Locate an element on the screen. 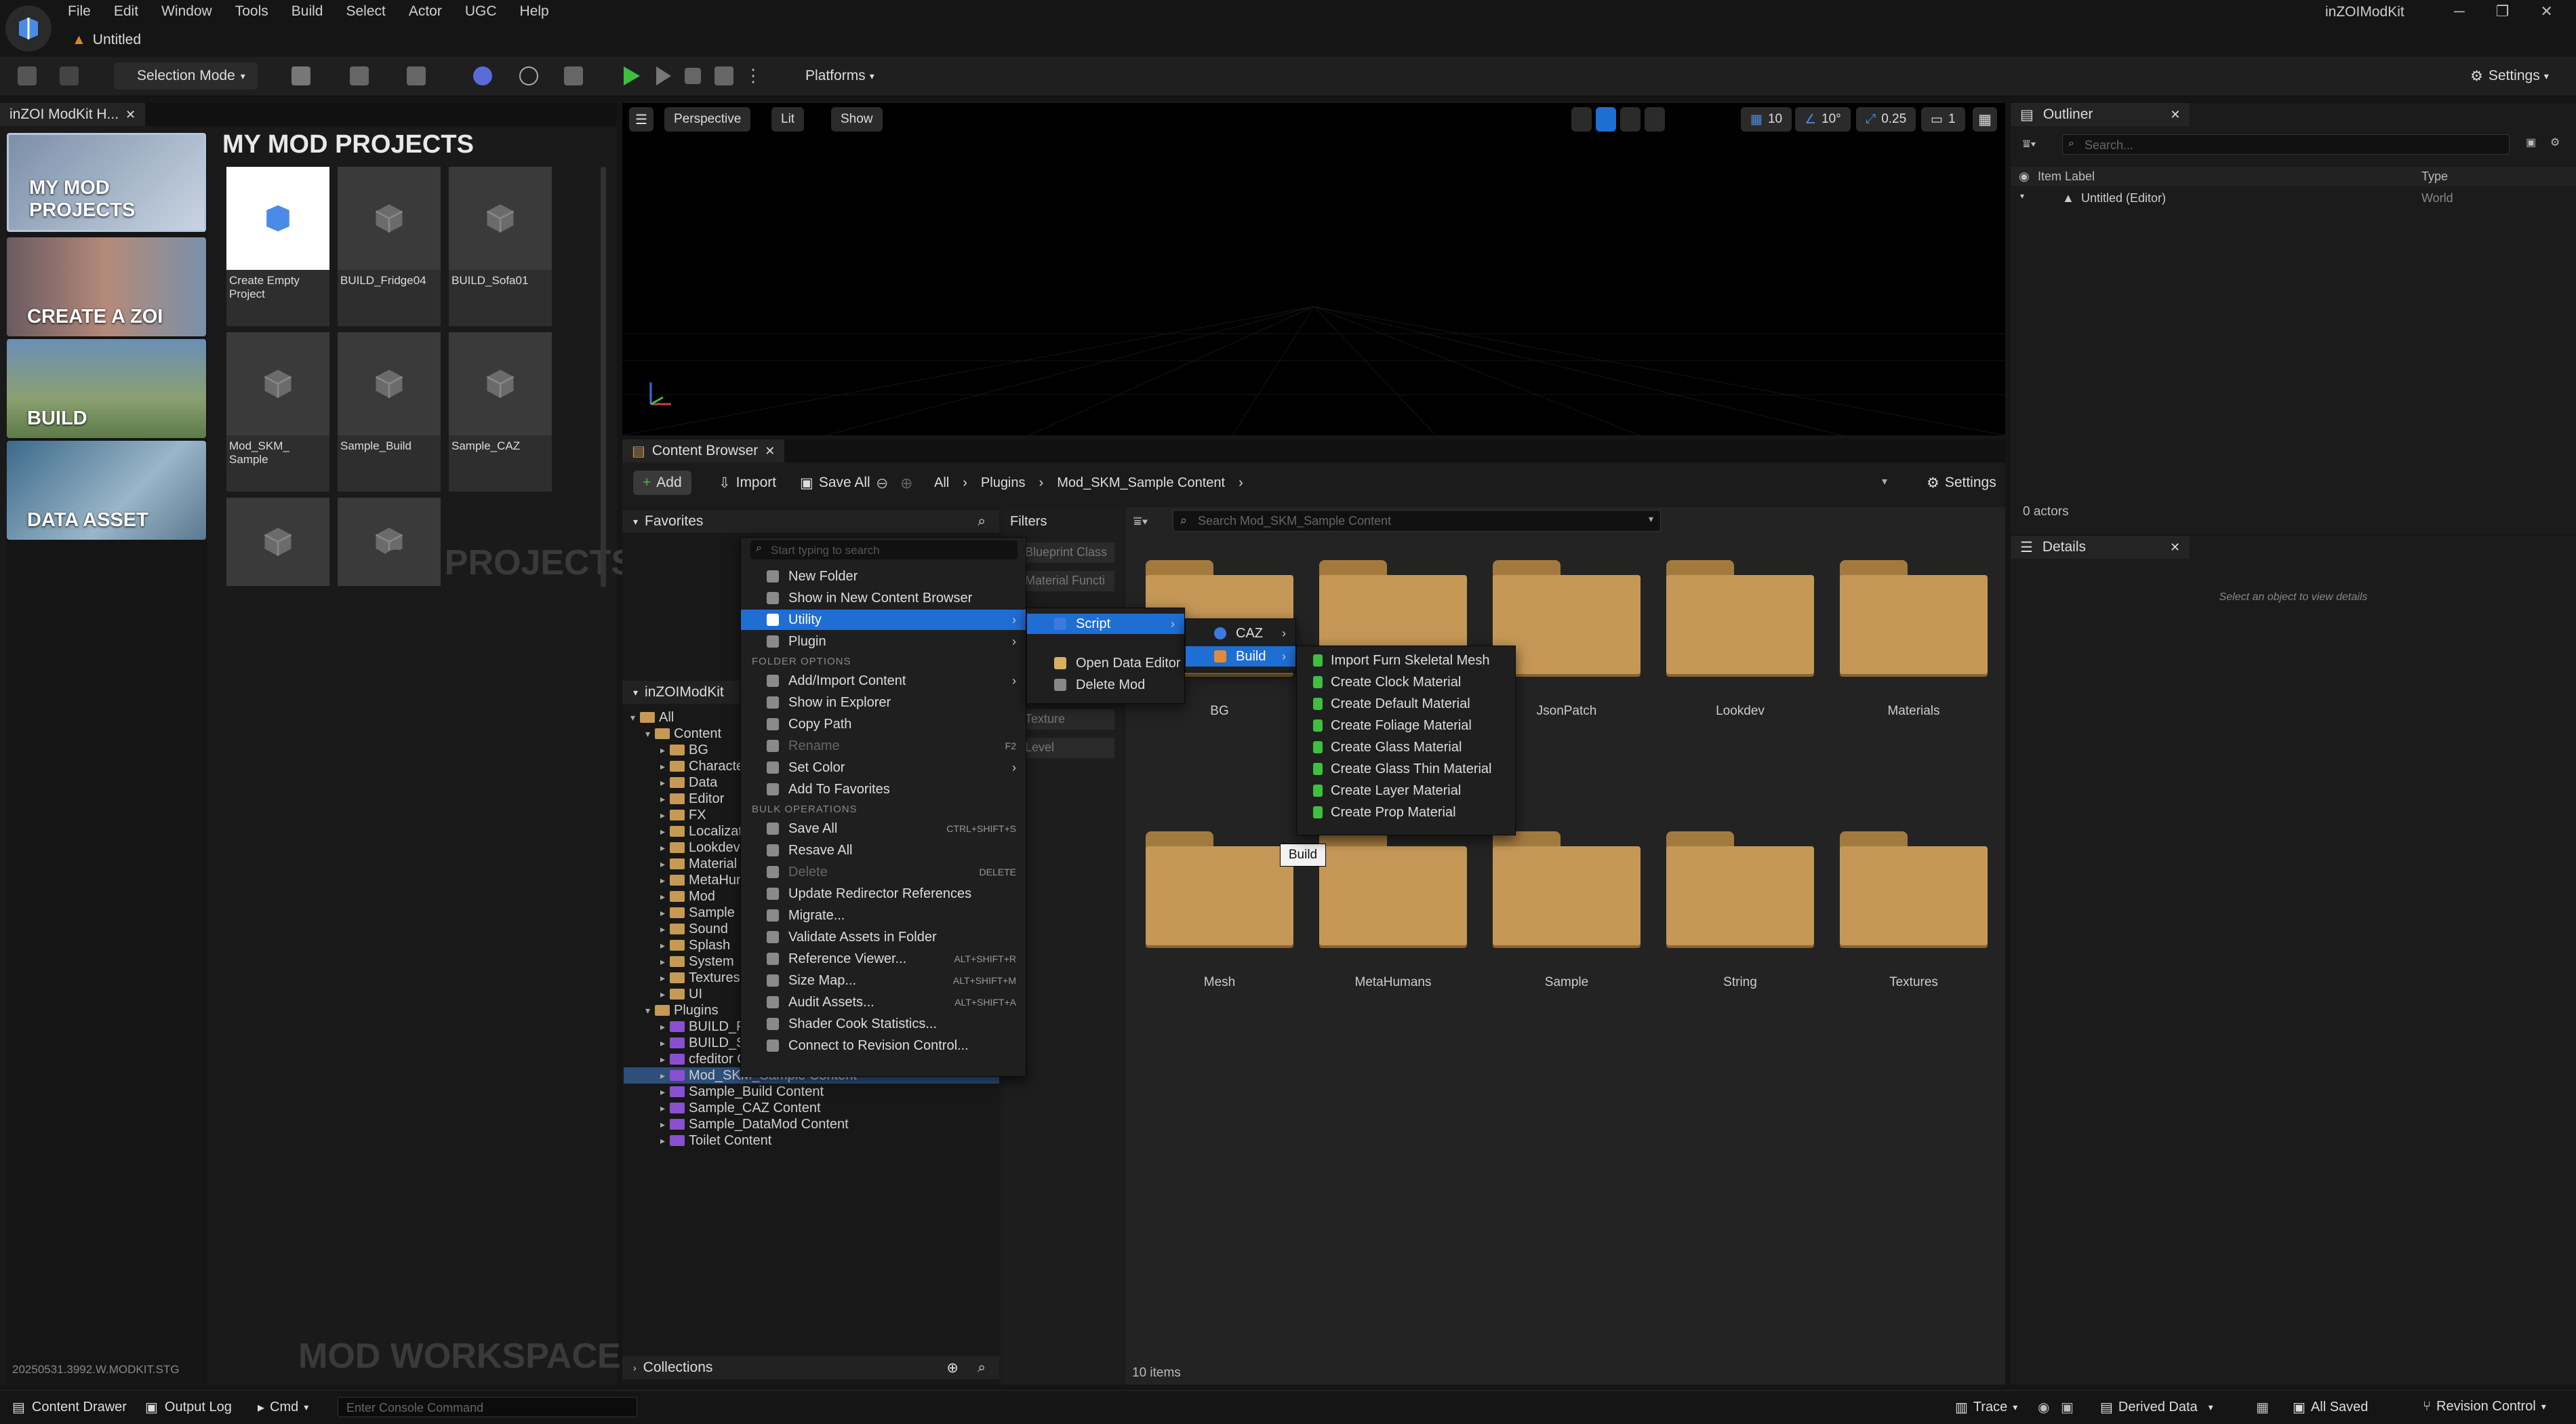  angle-snap-button: ∠ 10° is located at coordinates (1823, 119).